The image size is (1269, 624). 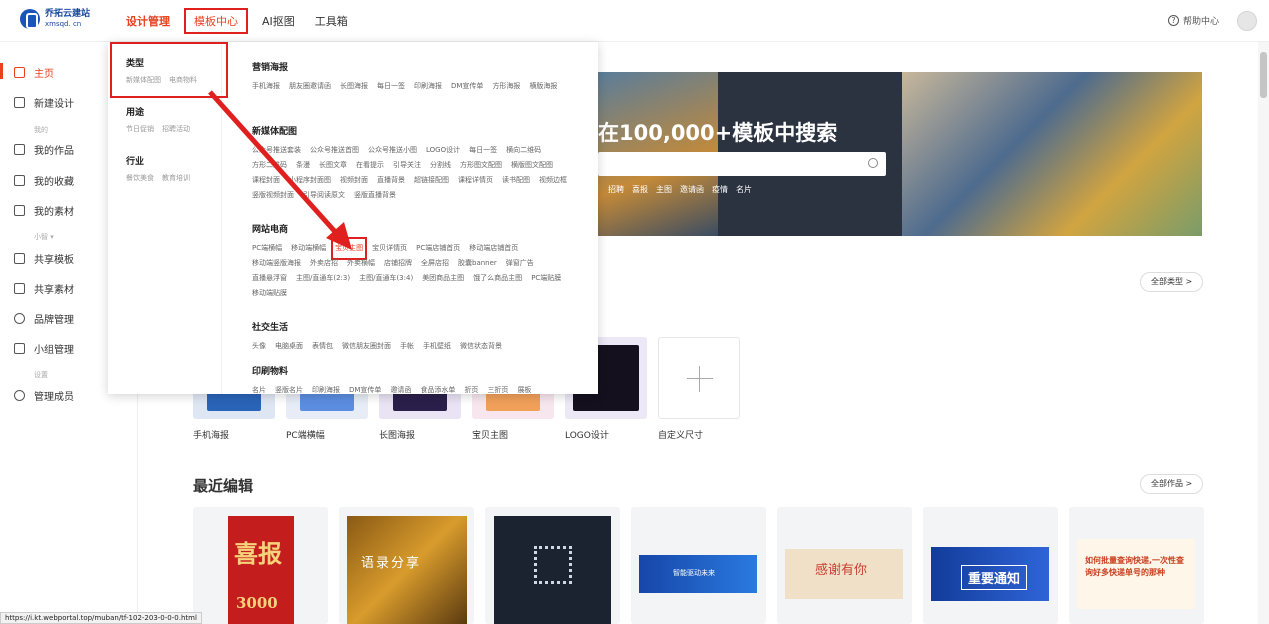 What do you see at coordinates (331, 21) in the screenshot?
I see `nav-toolbox: 工具箱` at bounding box center [331, 21].